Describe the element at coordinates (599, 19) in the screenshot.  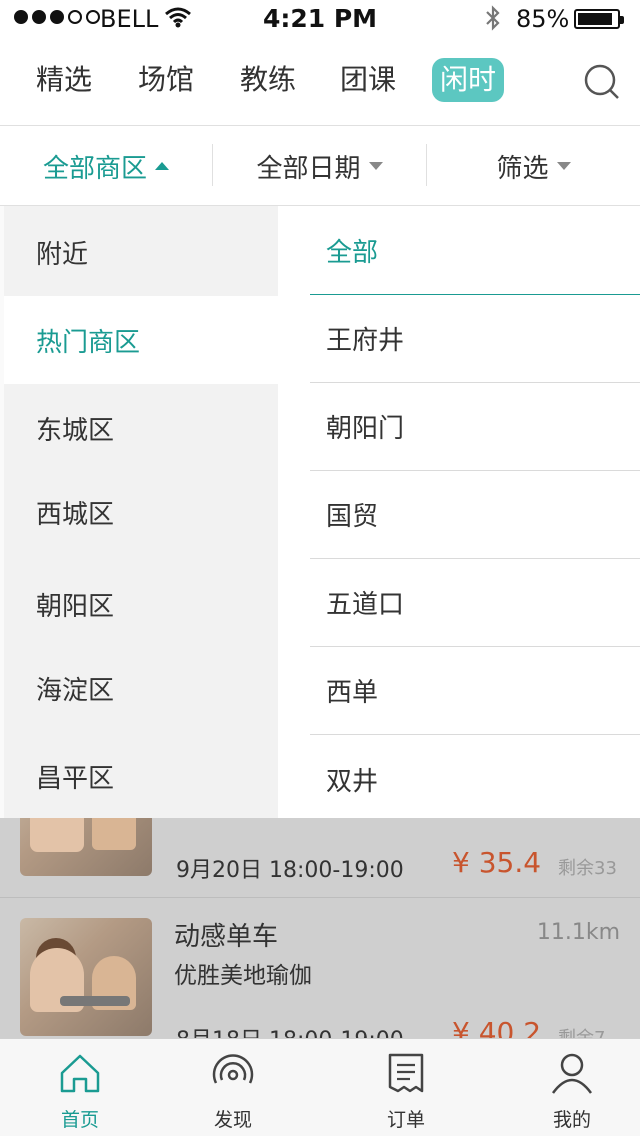
I see `battery-icon` at that location.